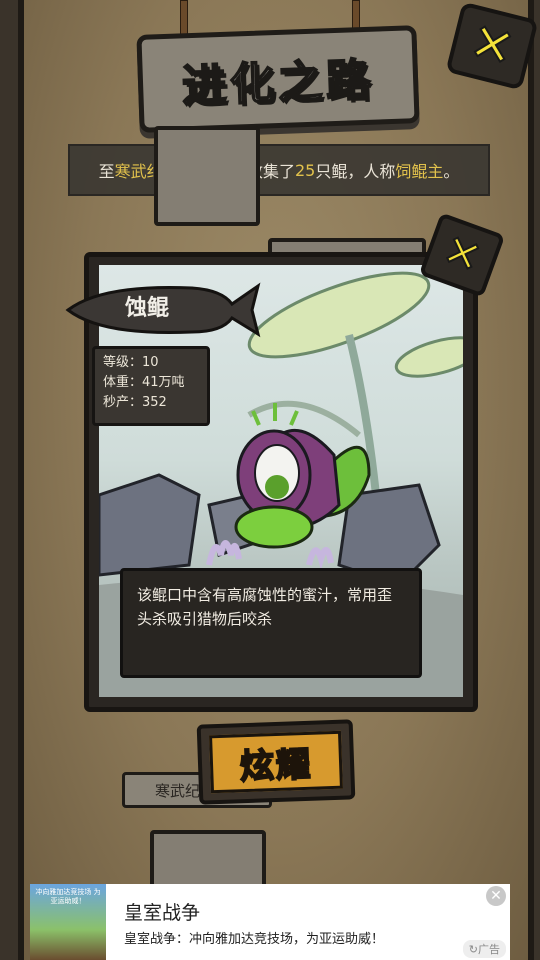 The width and height of the screenshot is (540, 960). I want to click on summary-count: 25, so click(305, 170).